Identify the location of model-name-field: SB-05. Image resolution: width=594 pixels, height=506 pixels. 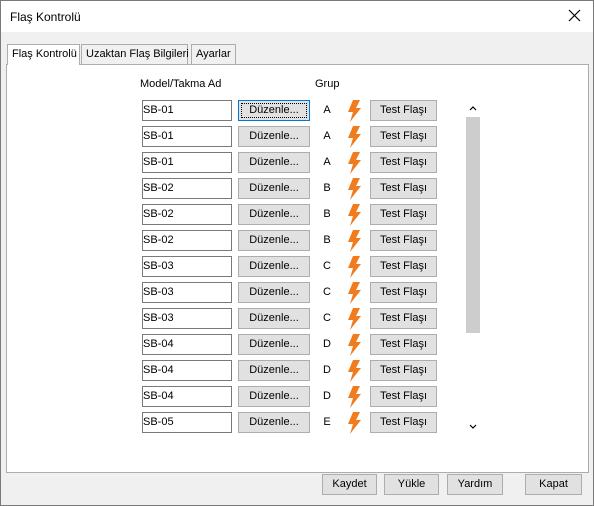
(187, 422).